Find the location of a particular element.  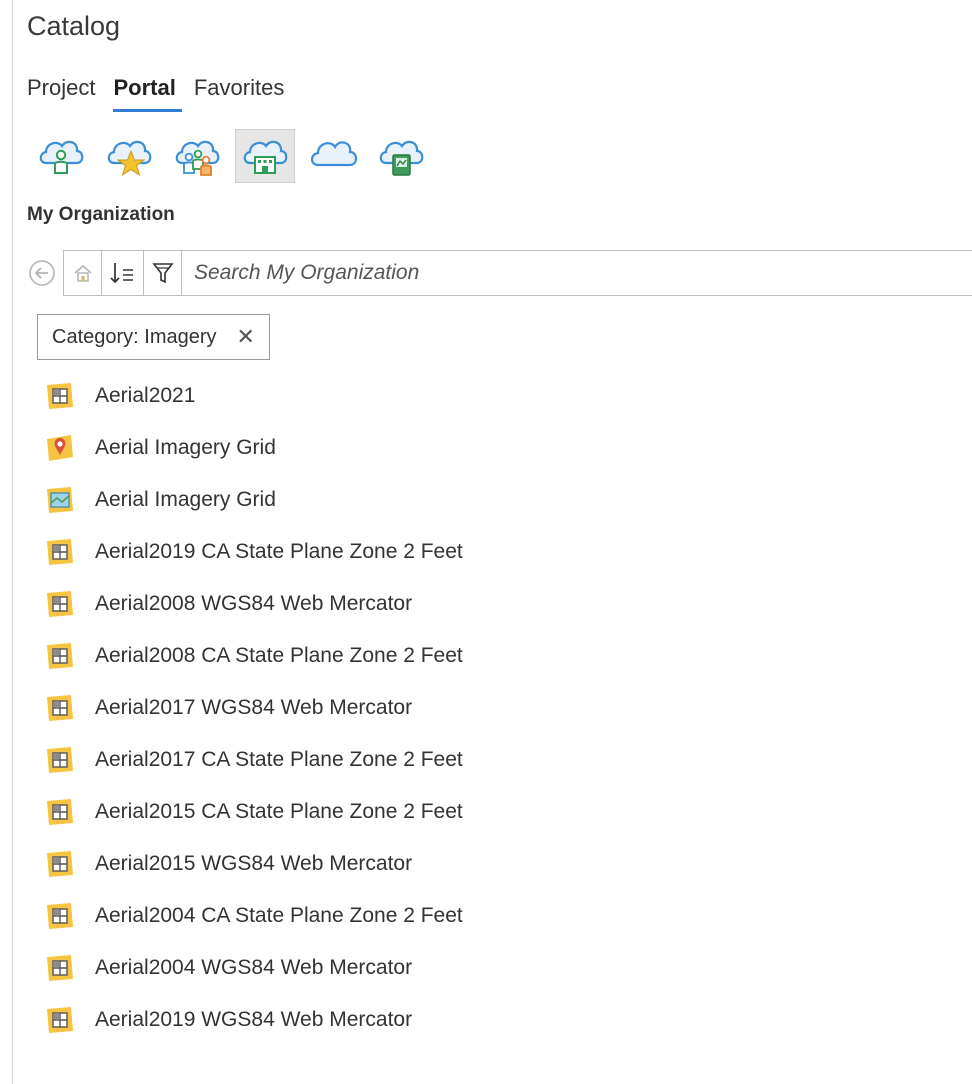

list-item-label: Aerial2015 WGS84 Web Mercator is located at coordinates (254, 863).